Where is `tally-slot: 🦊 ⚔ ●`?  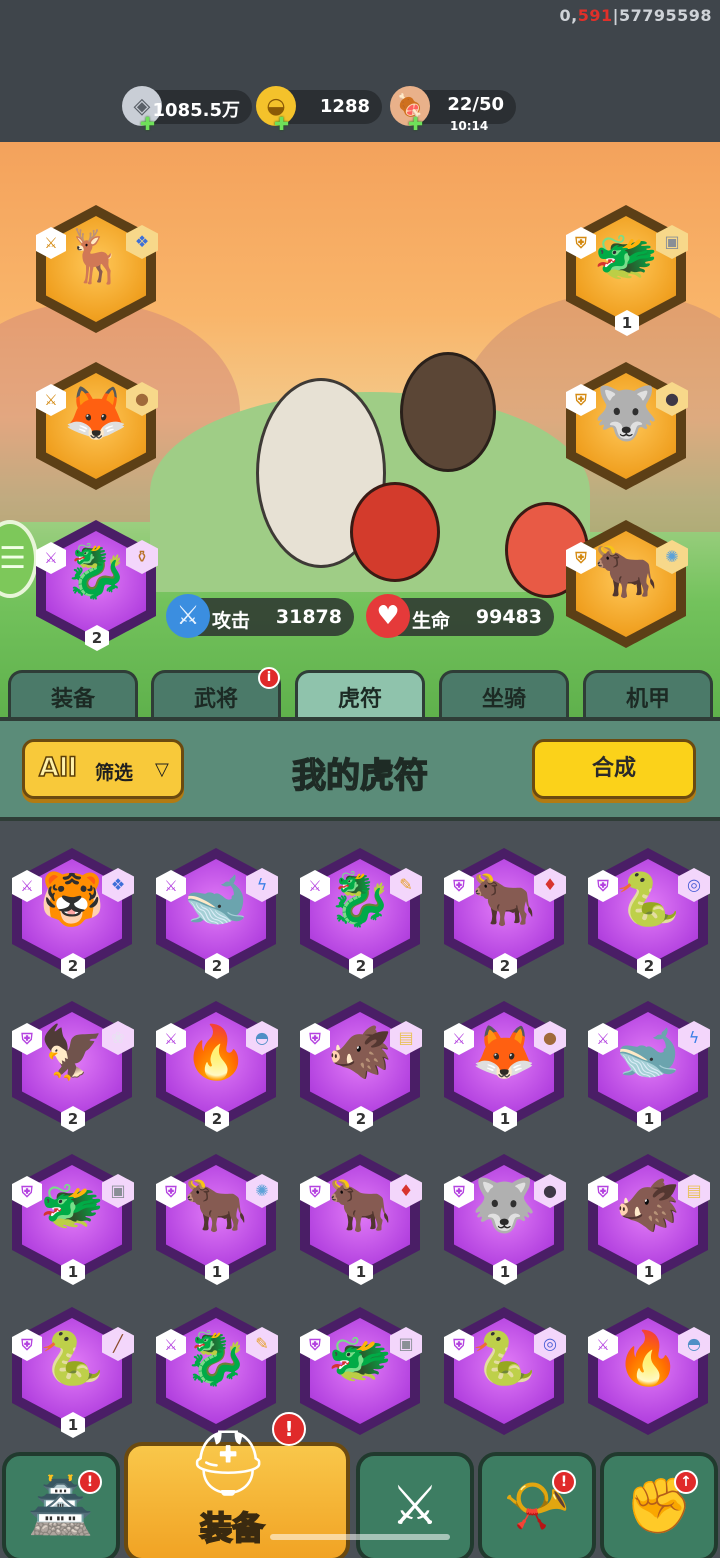
tally-slot: 🦊 ⚔ ● is located at coordinates (97, 426).